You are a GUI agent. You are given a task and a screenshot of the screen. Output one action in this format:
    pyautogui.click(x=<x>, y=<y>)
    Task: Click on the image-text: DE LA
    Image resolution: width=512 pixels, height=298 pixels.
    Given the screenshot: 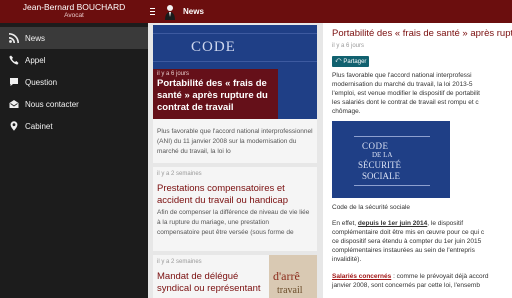 What is the action you would take?
    pyautogui.click(x=382, y=155)
    